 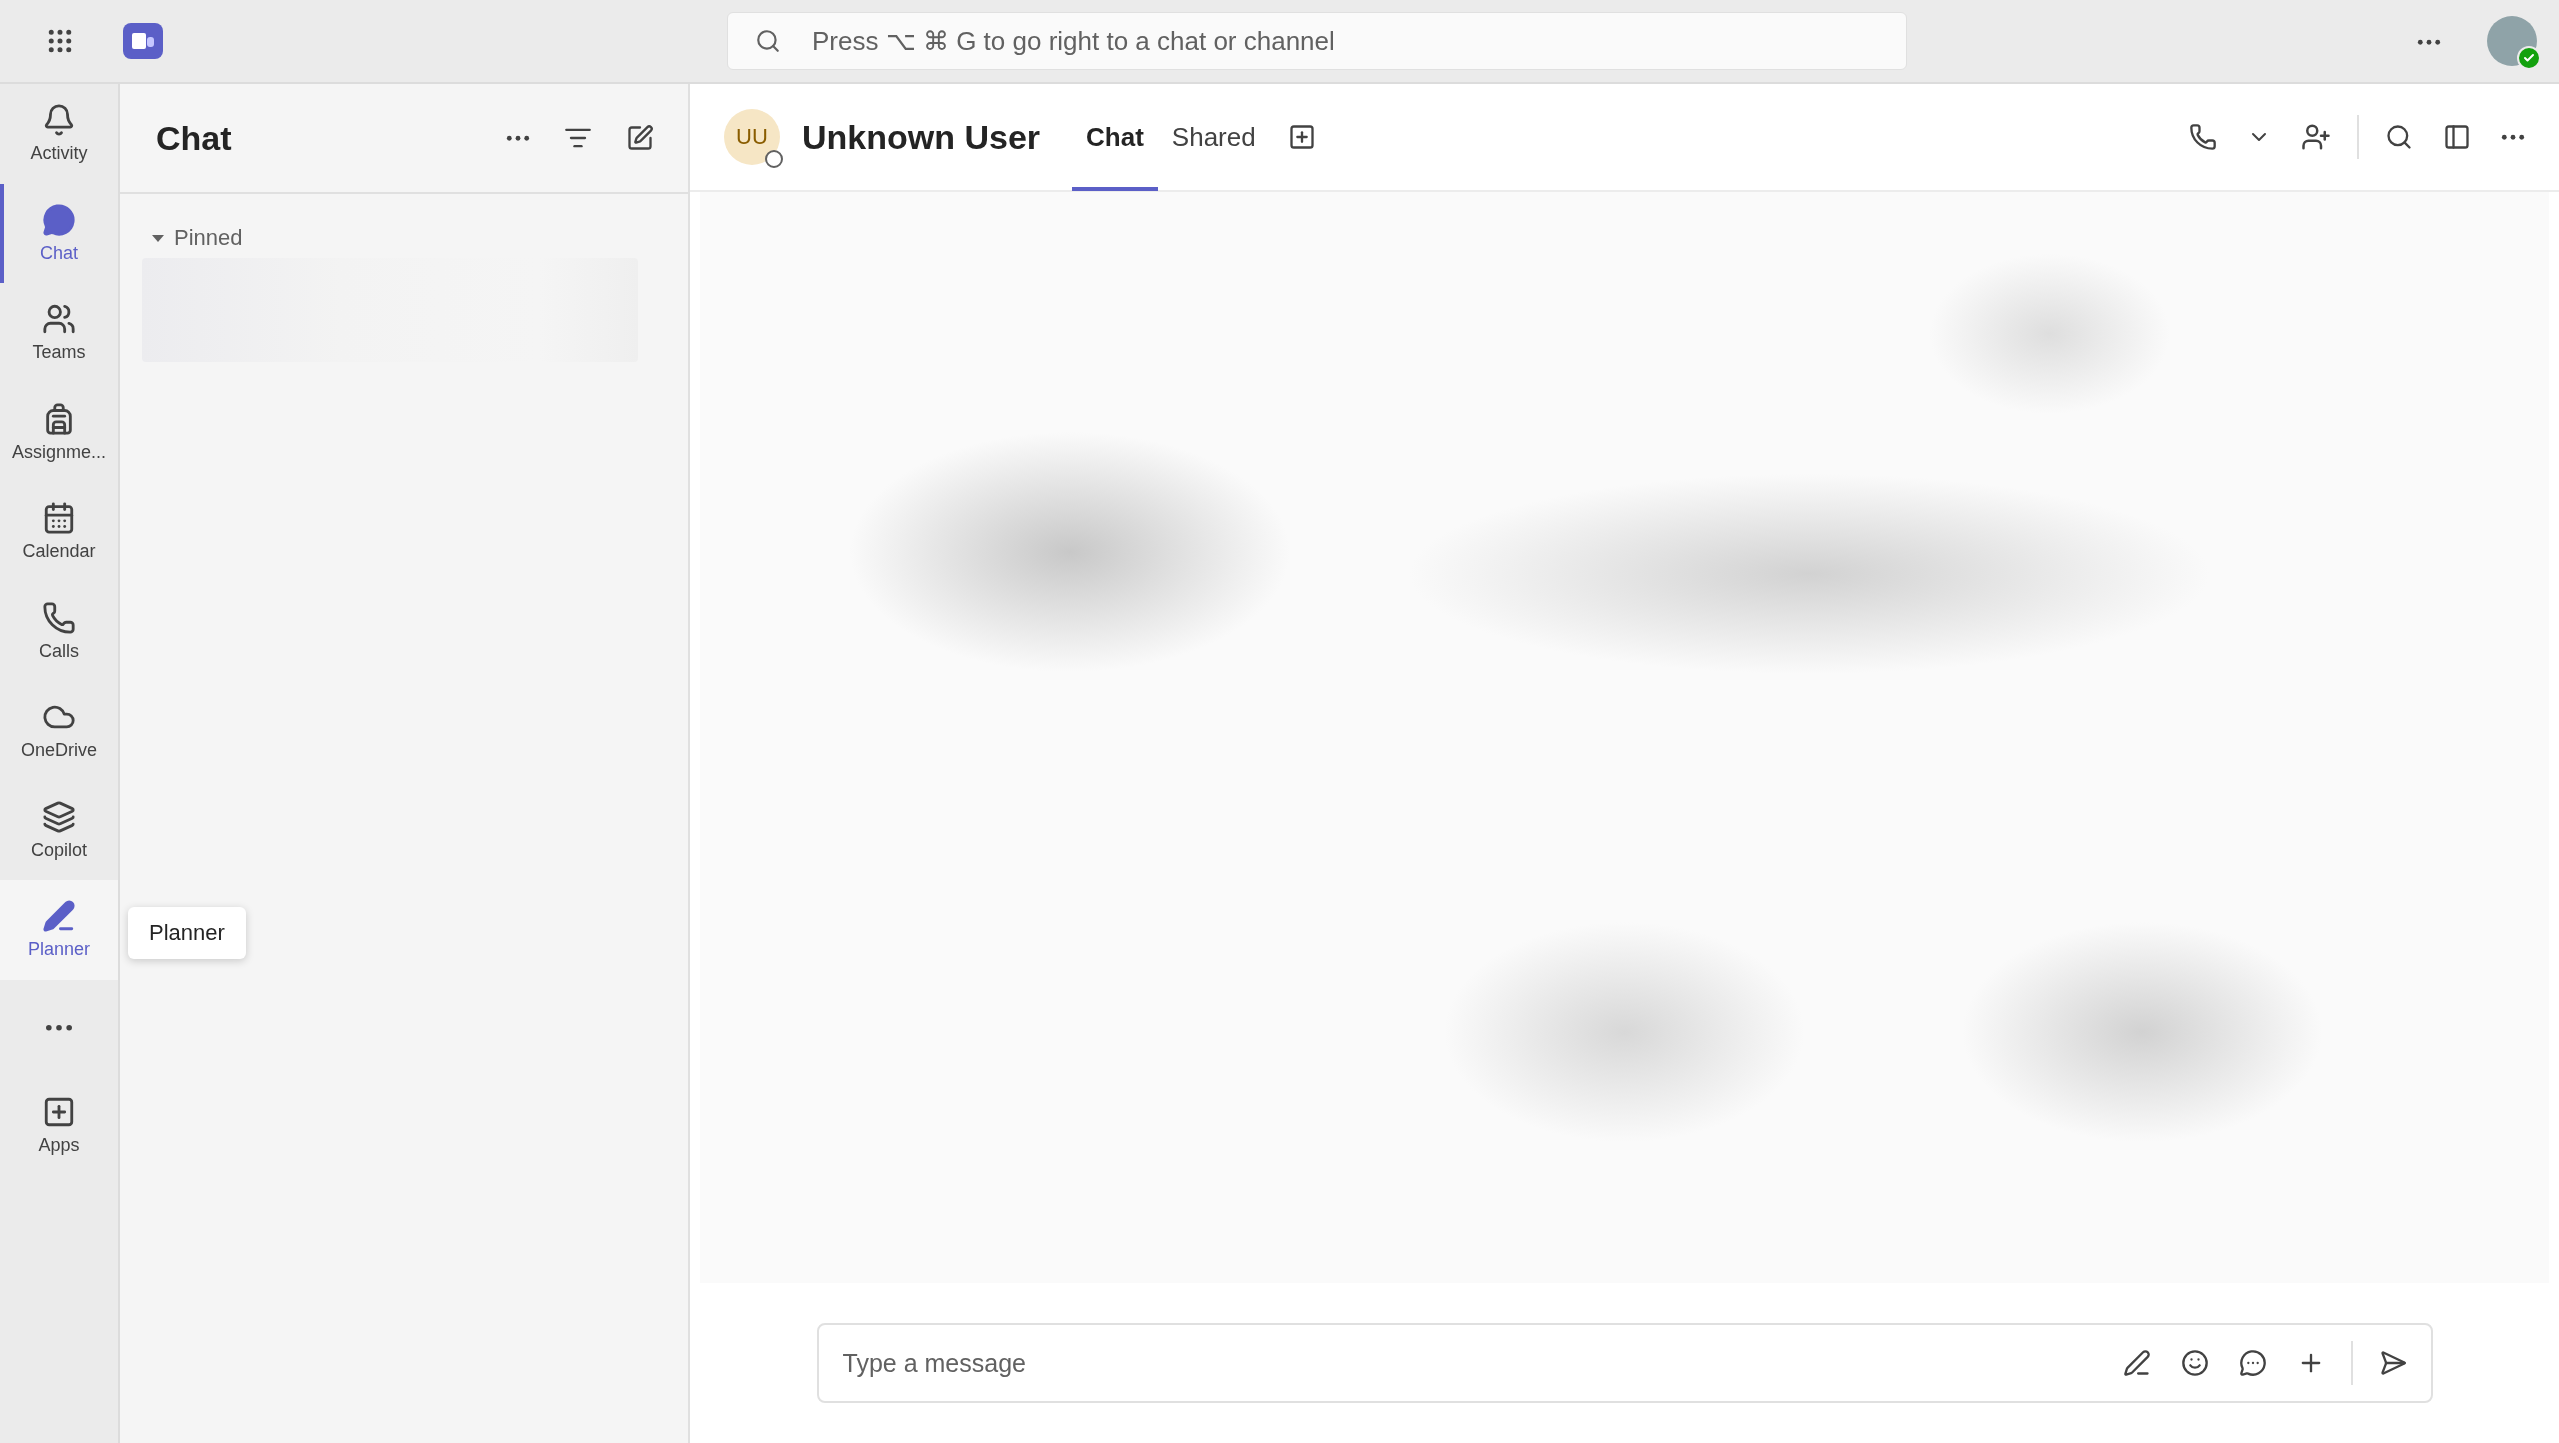 I want to click on user-avatar: UU, so click(x=752, y=137).